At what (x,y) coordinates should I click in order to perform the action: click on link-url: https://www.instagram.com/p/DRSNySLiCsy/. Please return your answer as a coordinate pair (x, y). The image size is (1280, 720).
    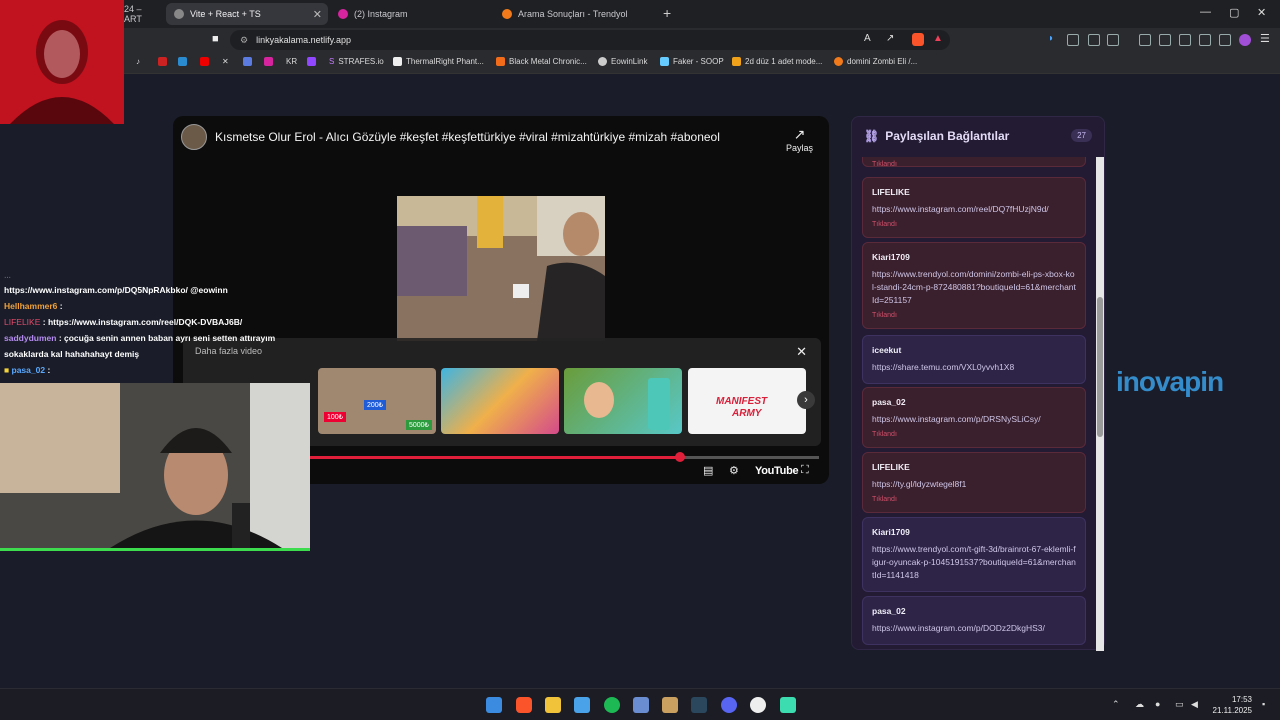
    Looking at the image, I should click on (974, 419).